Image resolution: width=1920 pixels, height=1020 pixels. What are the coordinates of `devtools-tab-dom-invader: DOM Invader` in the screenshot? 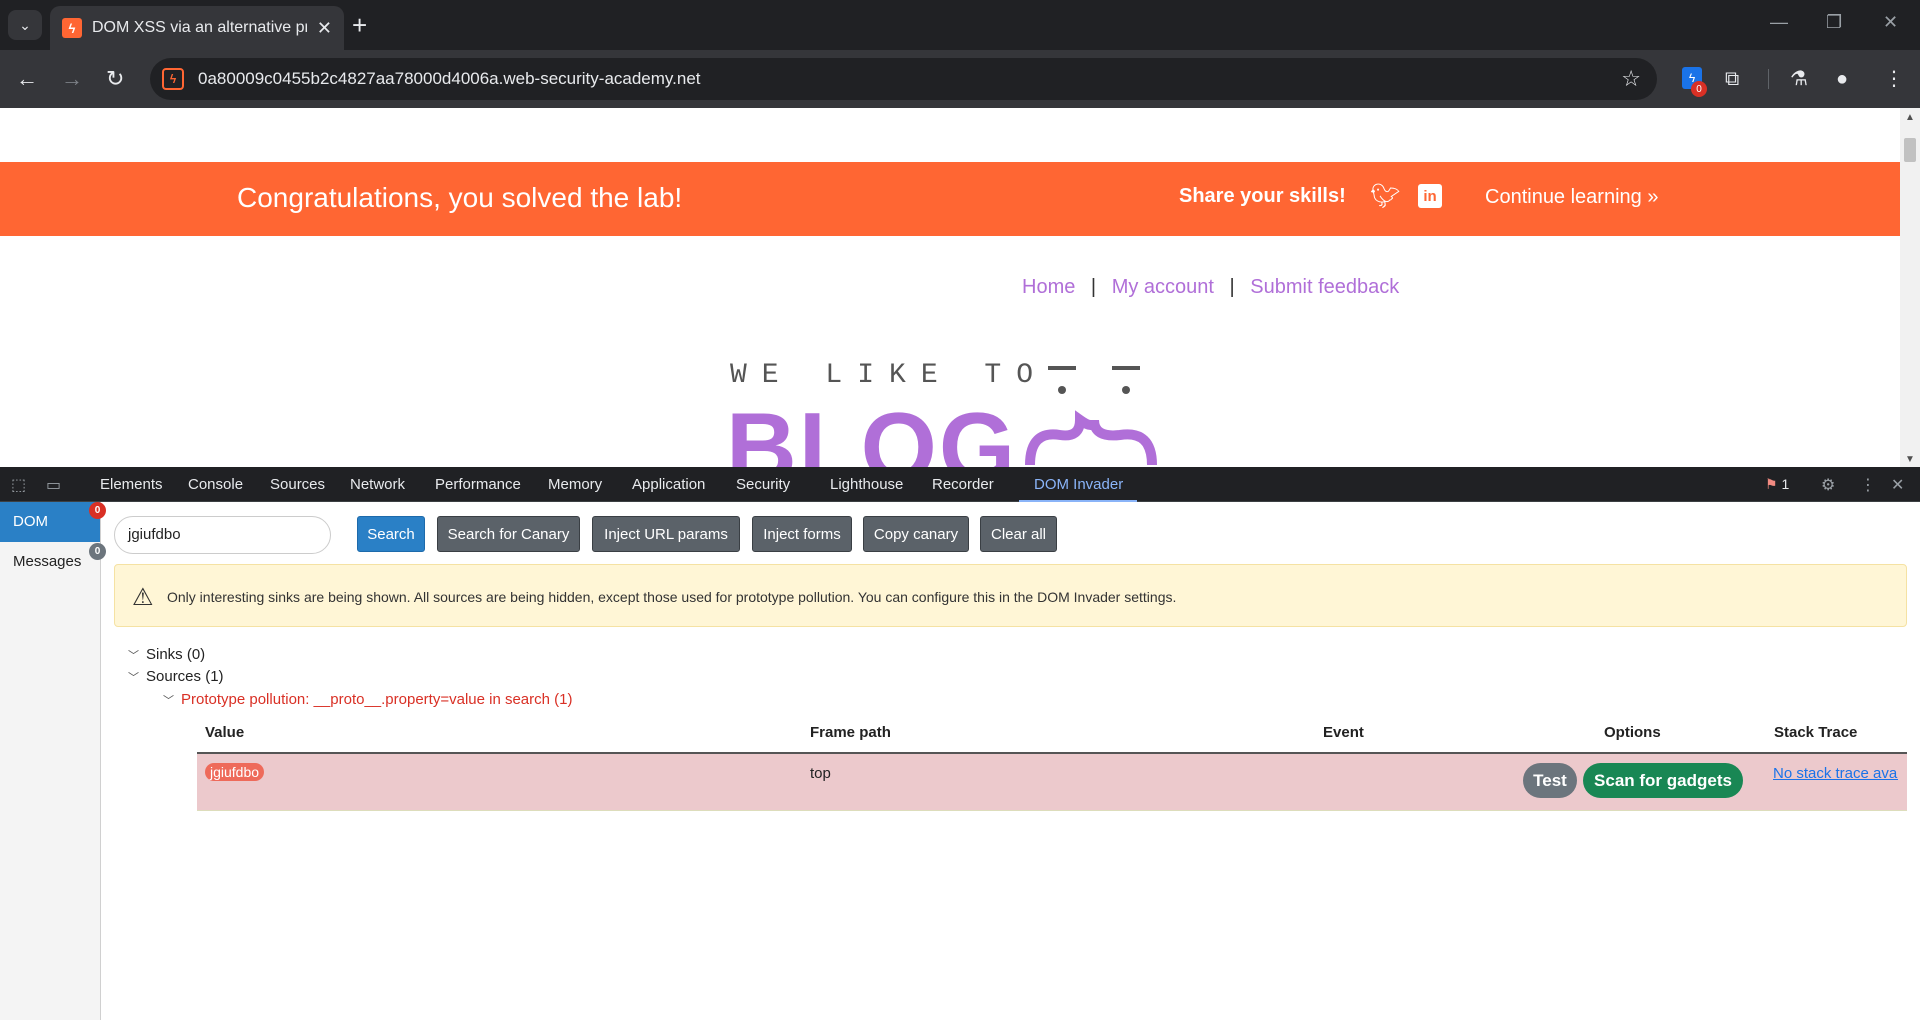 It's located at (1078, 484).